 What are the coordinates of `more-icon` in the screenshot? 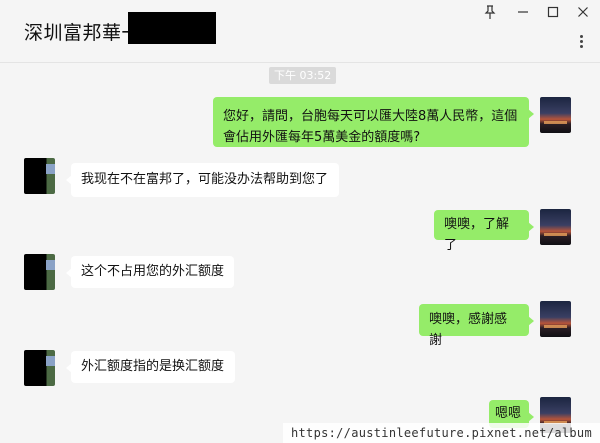 It's located at (583, 41).